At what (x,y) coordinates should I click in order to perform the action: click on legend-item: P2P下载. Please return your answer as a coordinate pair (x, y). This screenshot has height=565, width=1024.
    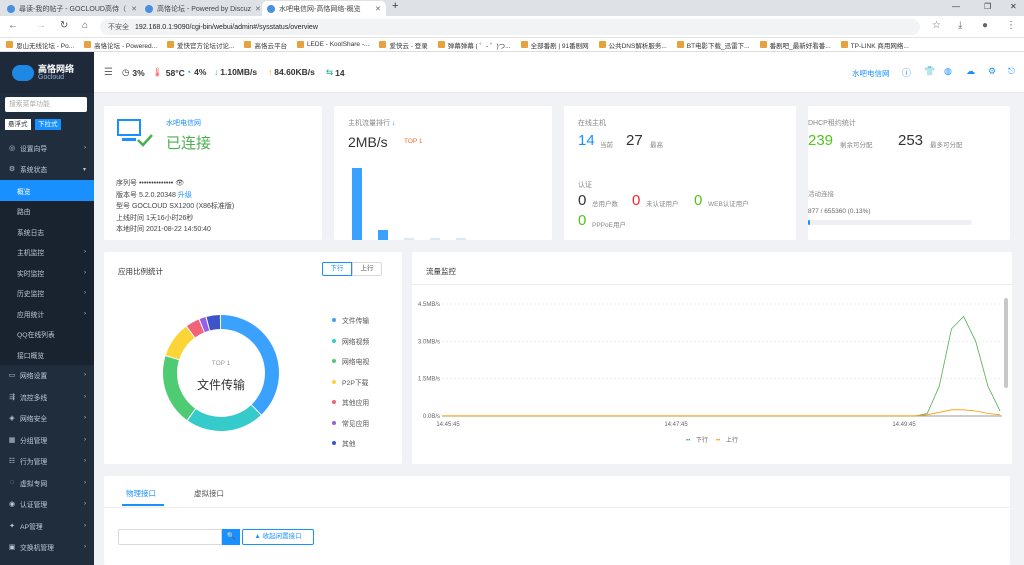
    Looking at the image, I should click on (350, 382).